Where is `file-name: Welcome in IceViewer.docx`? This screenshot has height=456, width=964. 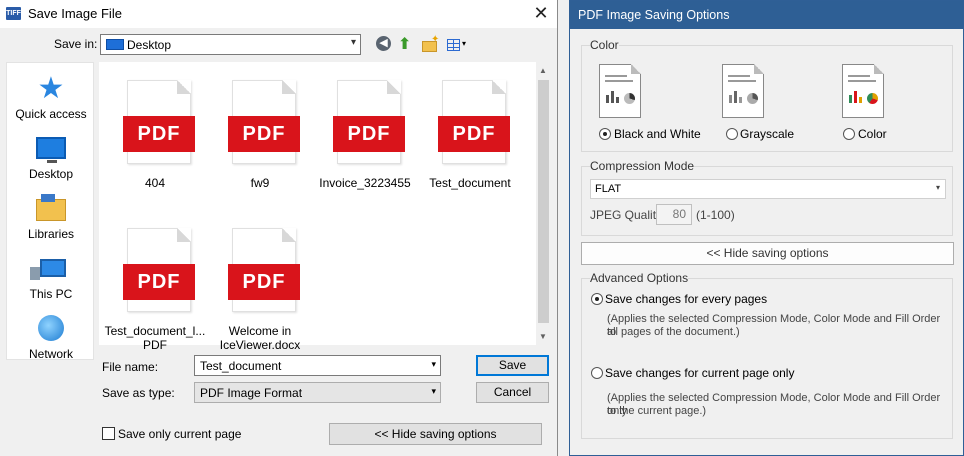 file-name: Welcome in IceViewer.docx is located at coordinates (260, 338).